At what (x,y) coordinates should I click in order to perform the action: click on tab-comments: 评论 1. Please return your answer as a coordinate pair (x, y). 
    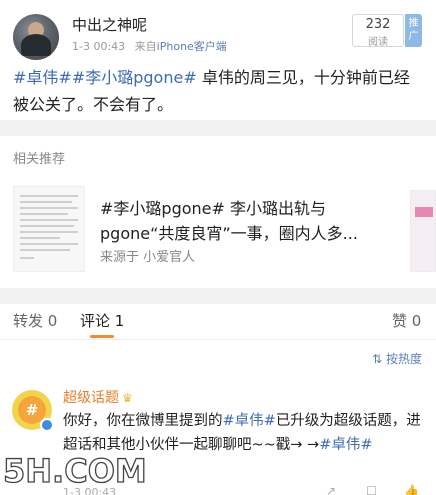
    Looking at the image, I should click on (102, 320).